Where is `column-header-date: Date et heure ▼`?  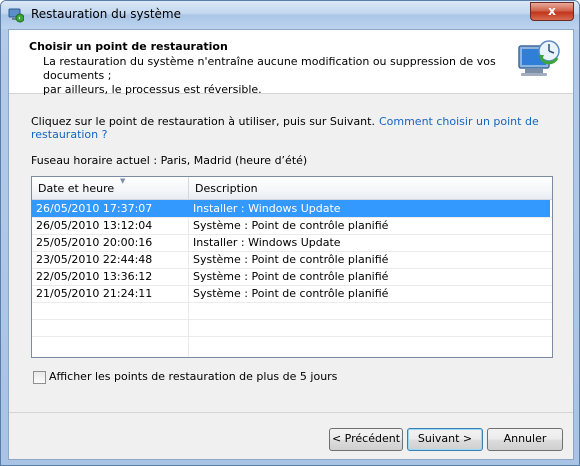 column-header-date: Date et heure ▼ is located at coordinates (110, 188).